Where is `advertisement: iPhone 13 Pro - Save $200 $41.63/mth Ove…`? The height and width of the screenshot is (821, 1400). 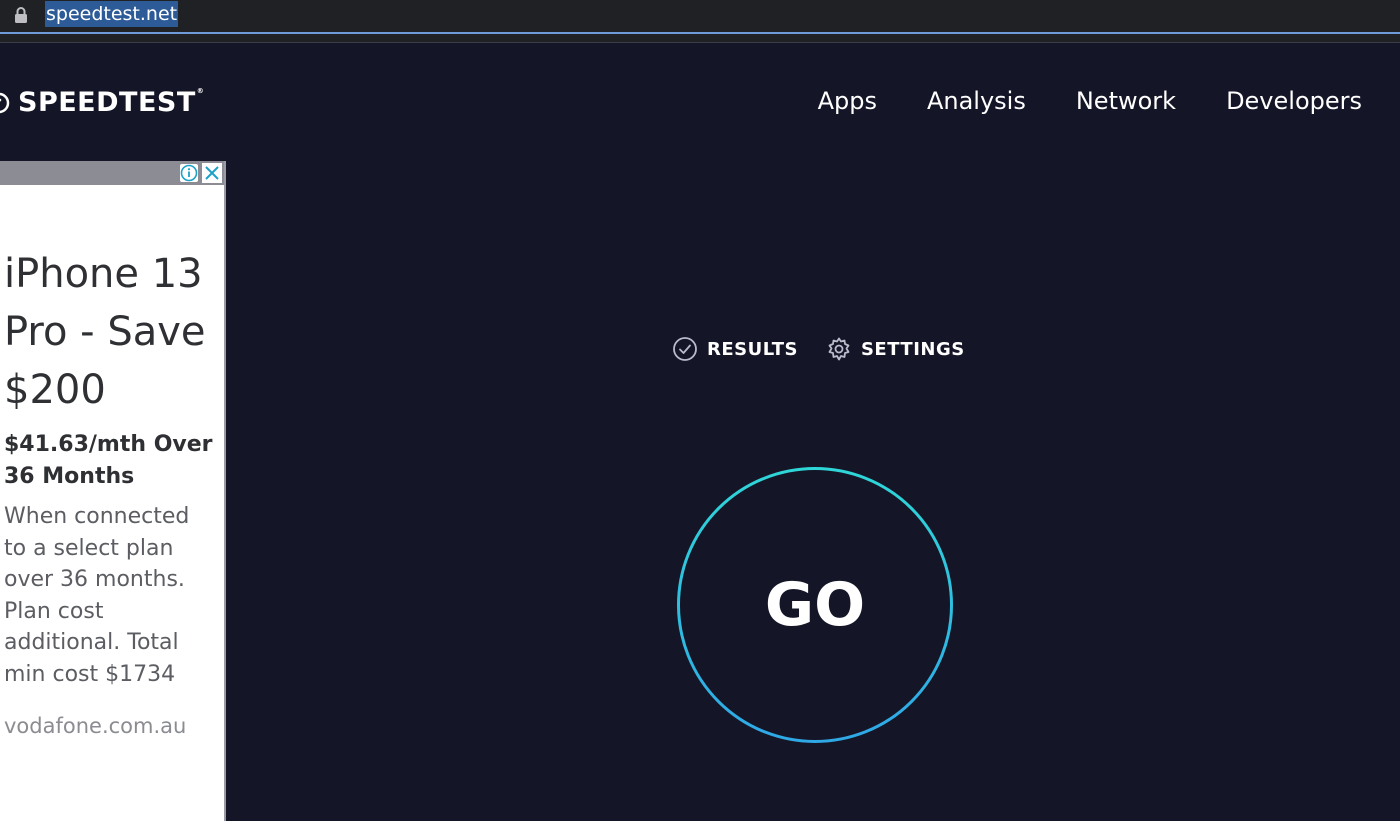
advertisement: iPhone 13 Pro - Save $200 $41.63/mth Ove… is located at coordinates (113, 491).